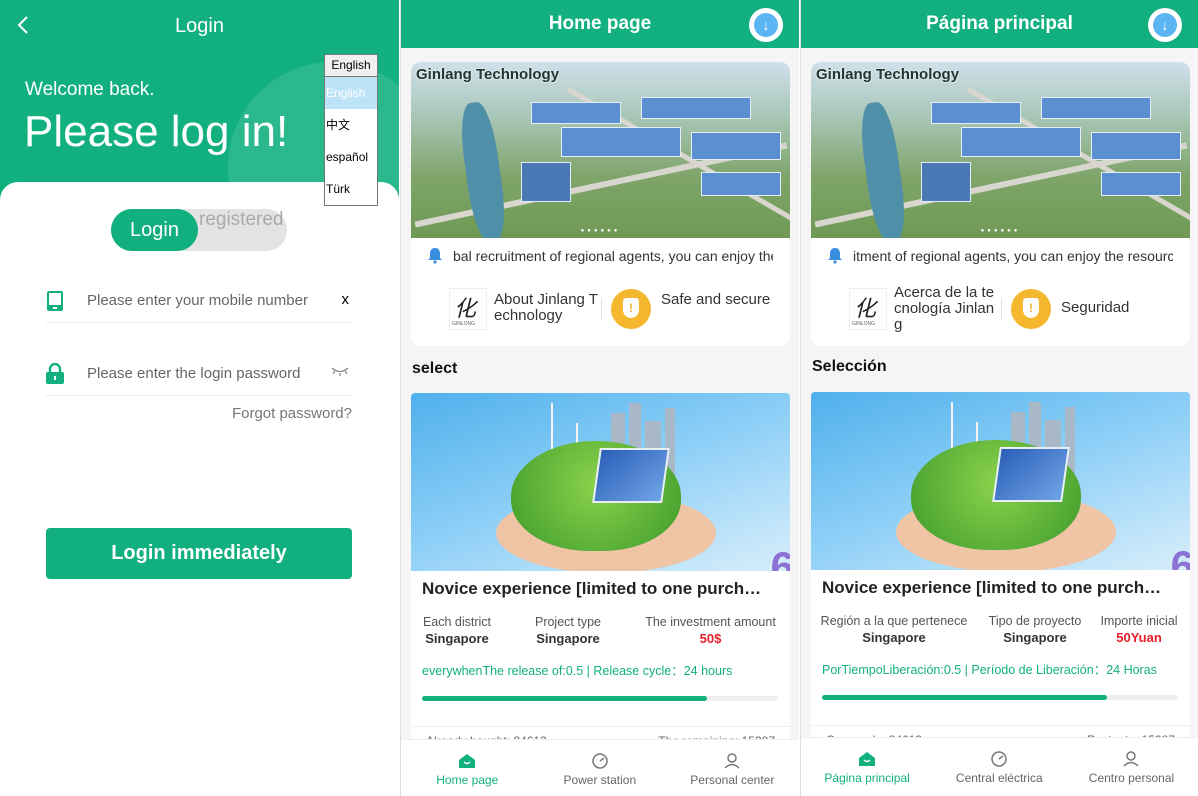 This screenshot has width=1198, height=796. What do you see at coordinates (193, 373) in the screenshot?
I see `password-input: Please enter the login password` at bounding box center [193, 373].